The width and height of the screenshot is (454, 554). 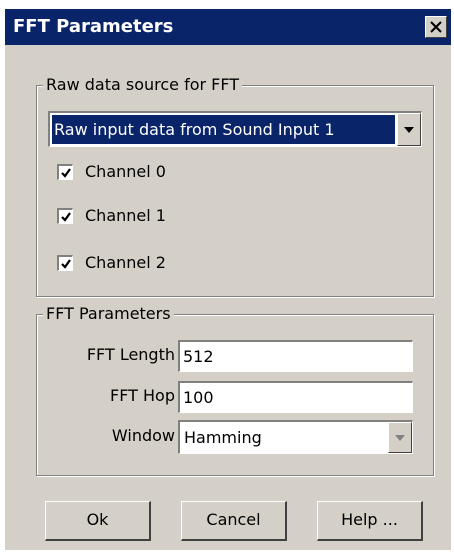 I want to click on window-dropdown-button, so click(x=400, y=437).